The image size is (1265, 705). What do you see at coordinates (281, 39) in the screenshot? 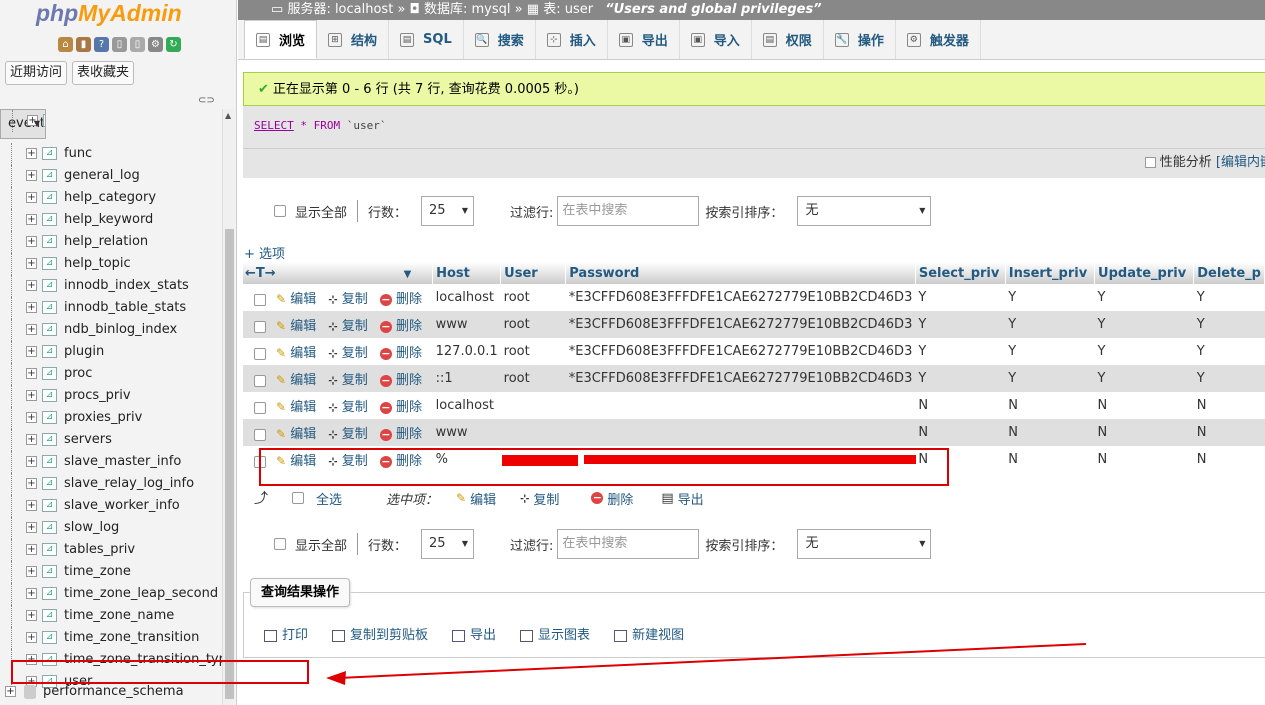
I see `tab-browse: ▤ 浏览` at bounding box center [281, 39].